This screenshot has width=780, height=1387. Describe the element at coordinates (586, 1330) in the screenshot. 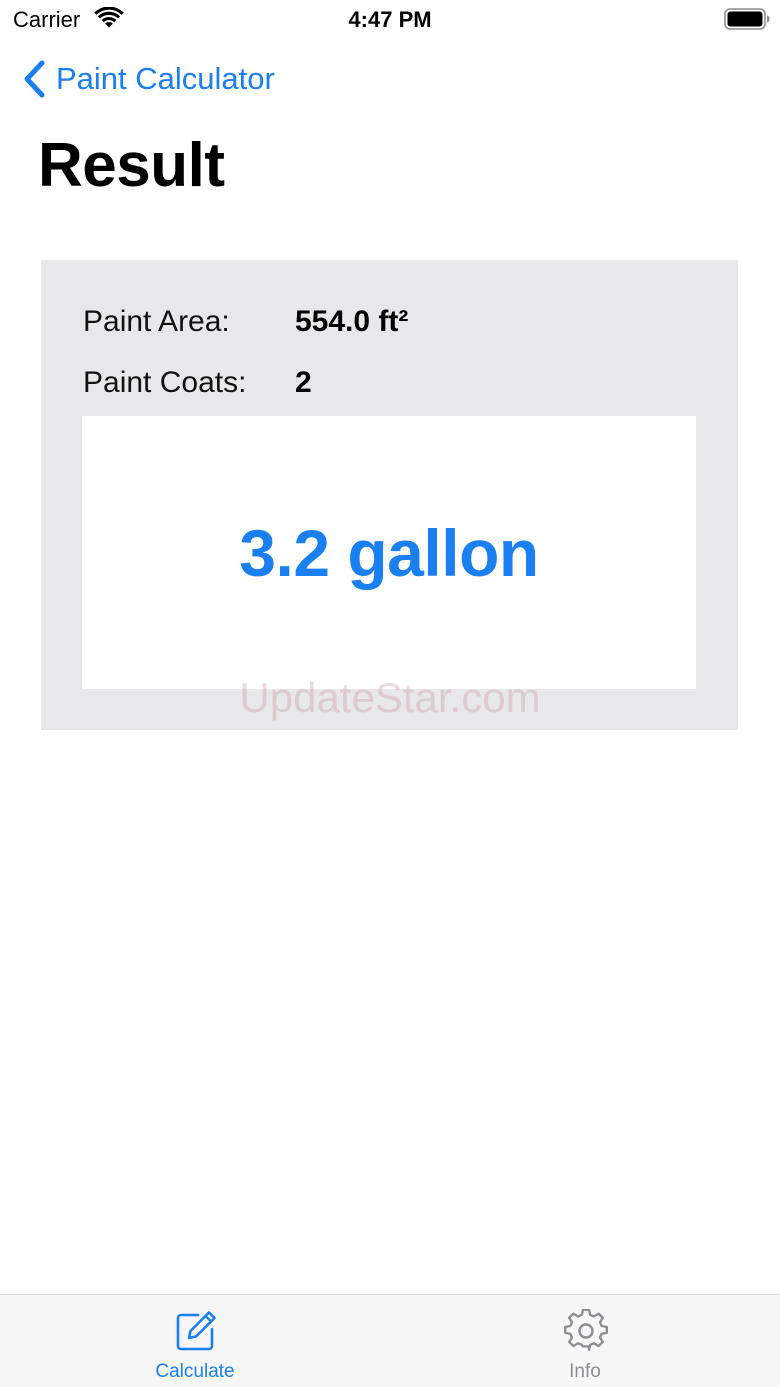

I see `gear-icon` at that location.